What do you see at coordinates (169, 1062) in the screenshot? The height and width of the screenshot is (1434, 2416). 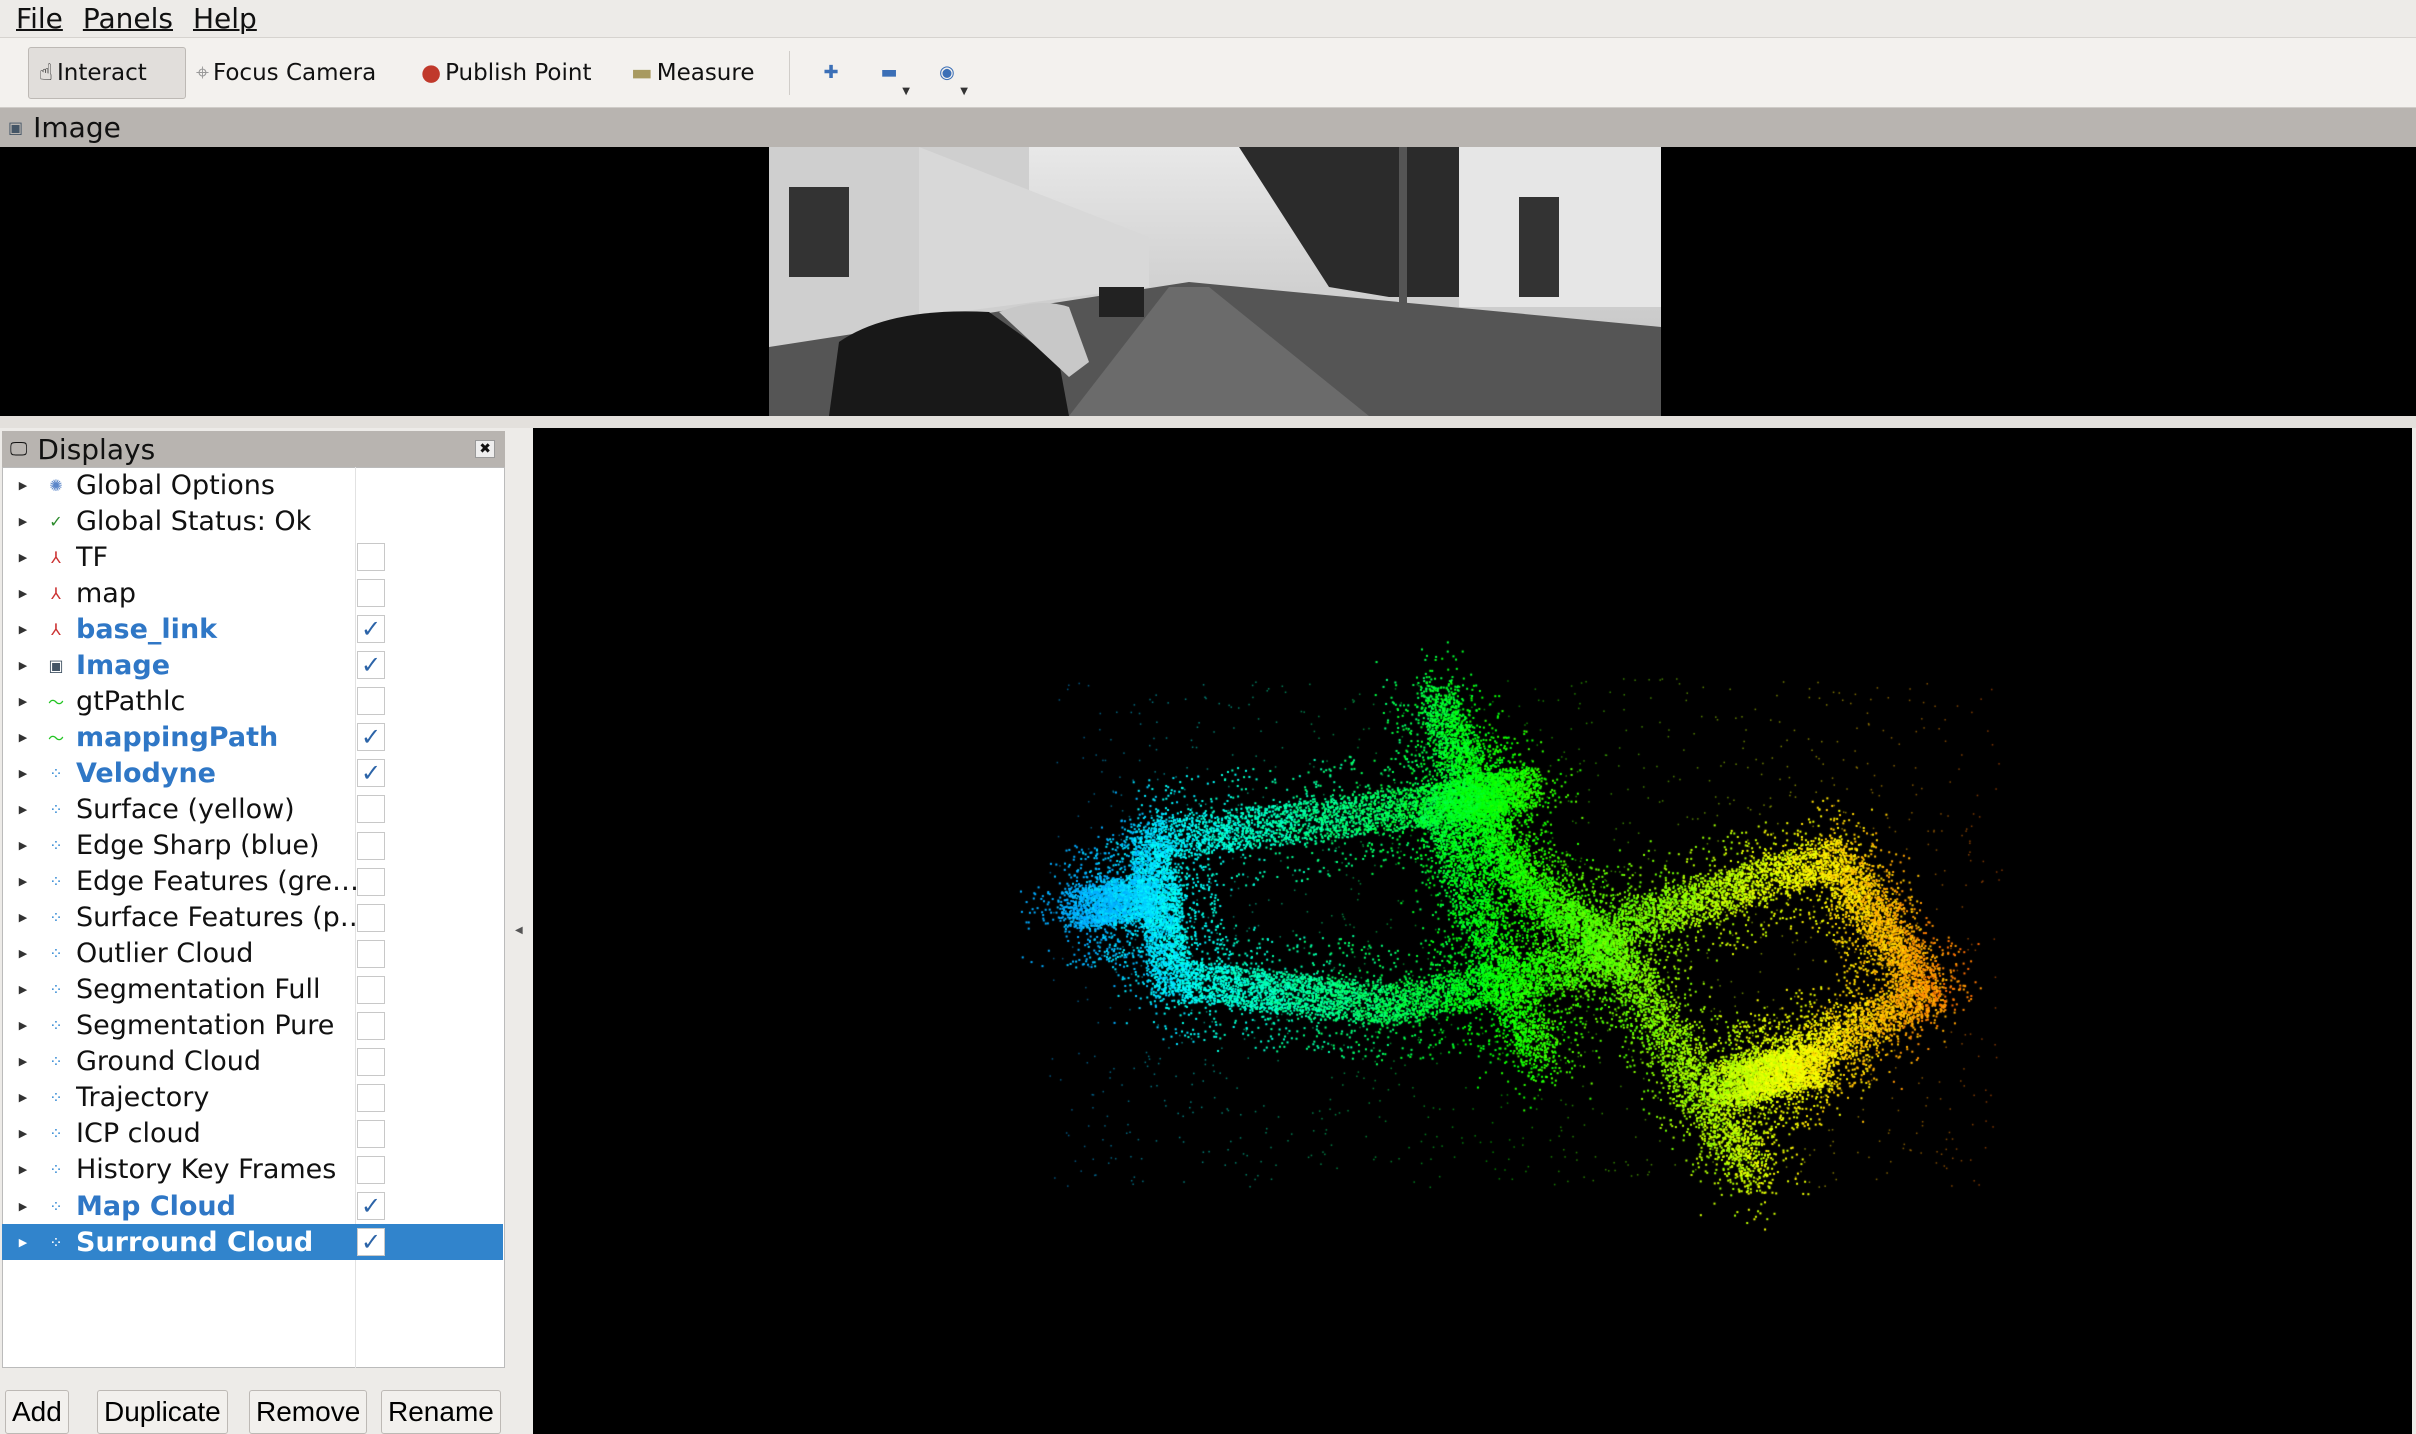 I see `display-item-label: Ground Cloud` at bounding box center [169, 1062].